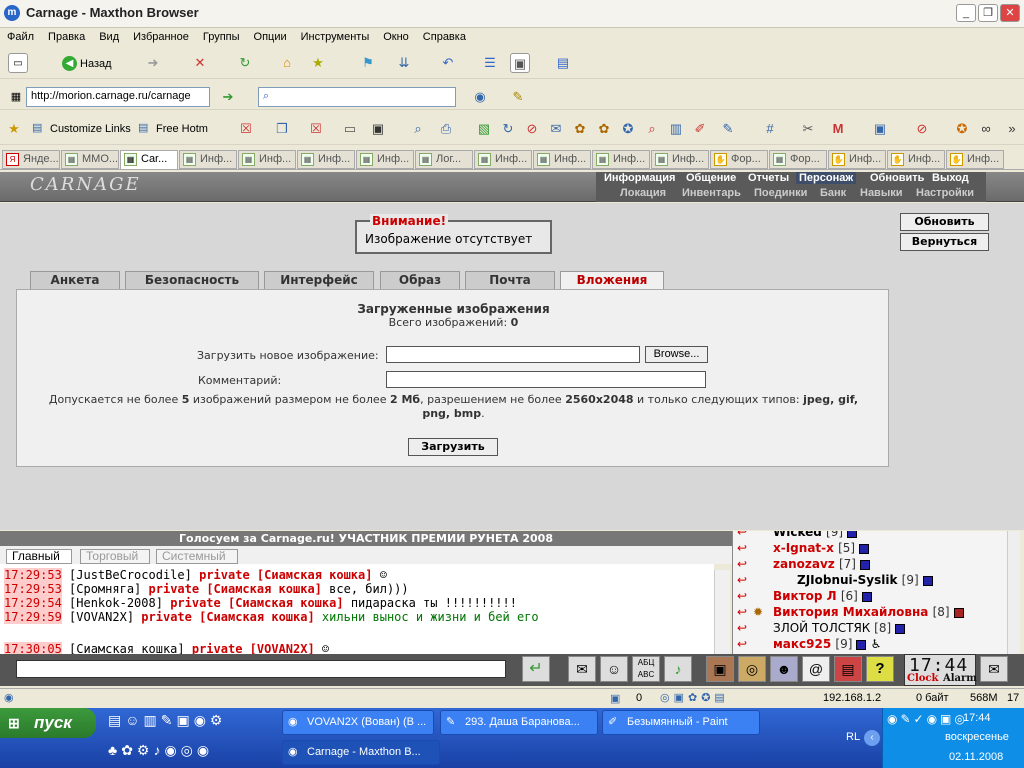  What do you see at coordinates (261, 669) in the screenshot?
I see `chat-input` at bounding box center [261, 669].